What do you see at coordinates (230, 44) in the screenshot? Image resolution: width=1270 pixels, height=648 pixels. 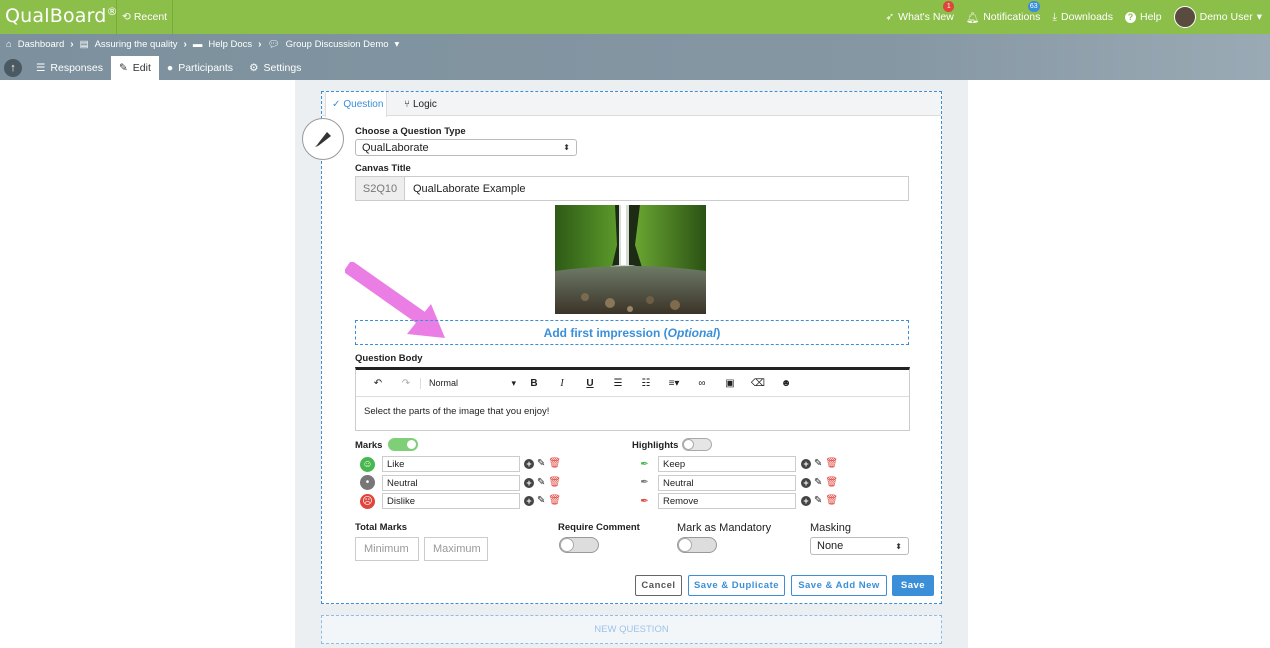 I see `breadcrumb-folder: Help Docs` at bounding box center [230, 44].